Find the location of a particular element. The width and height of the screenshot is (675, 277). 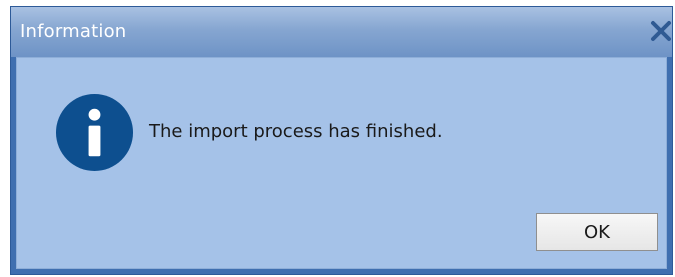

close-icon is located at coordinates (661, 31).